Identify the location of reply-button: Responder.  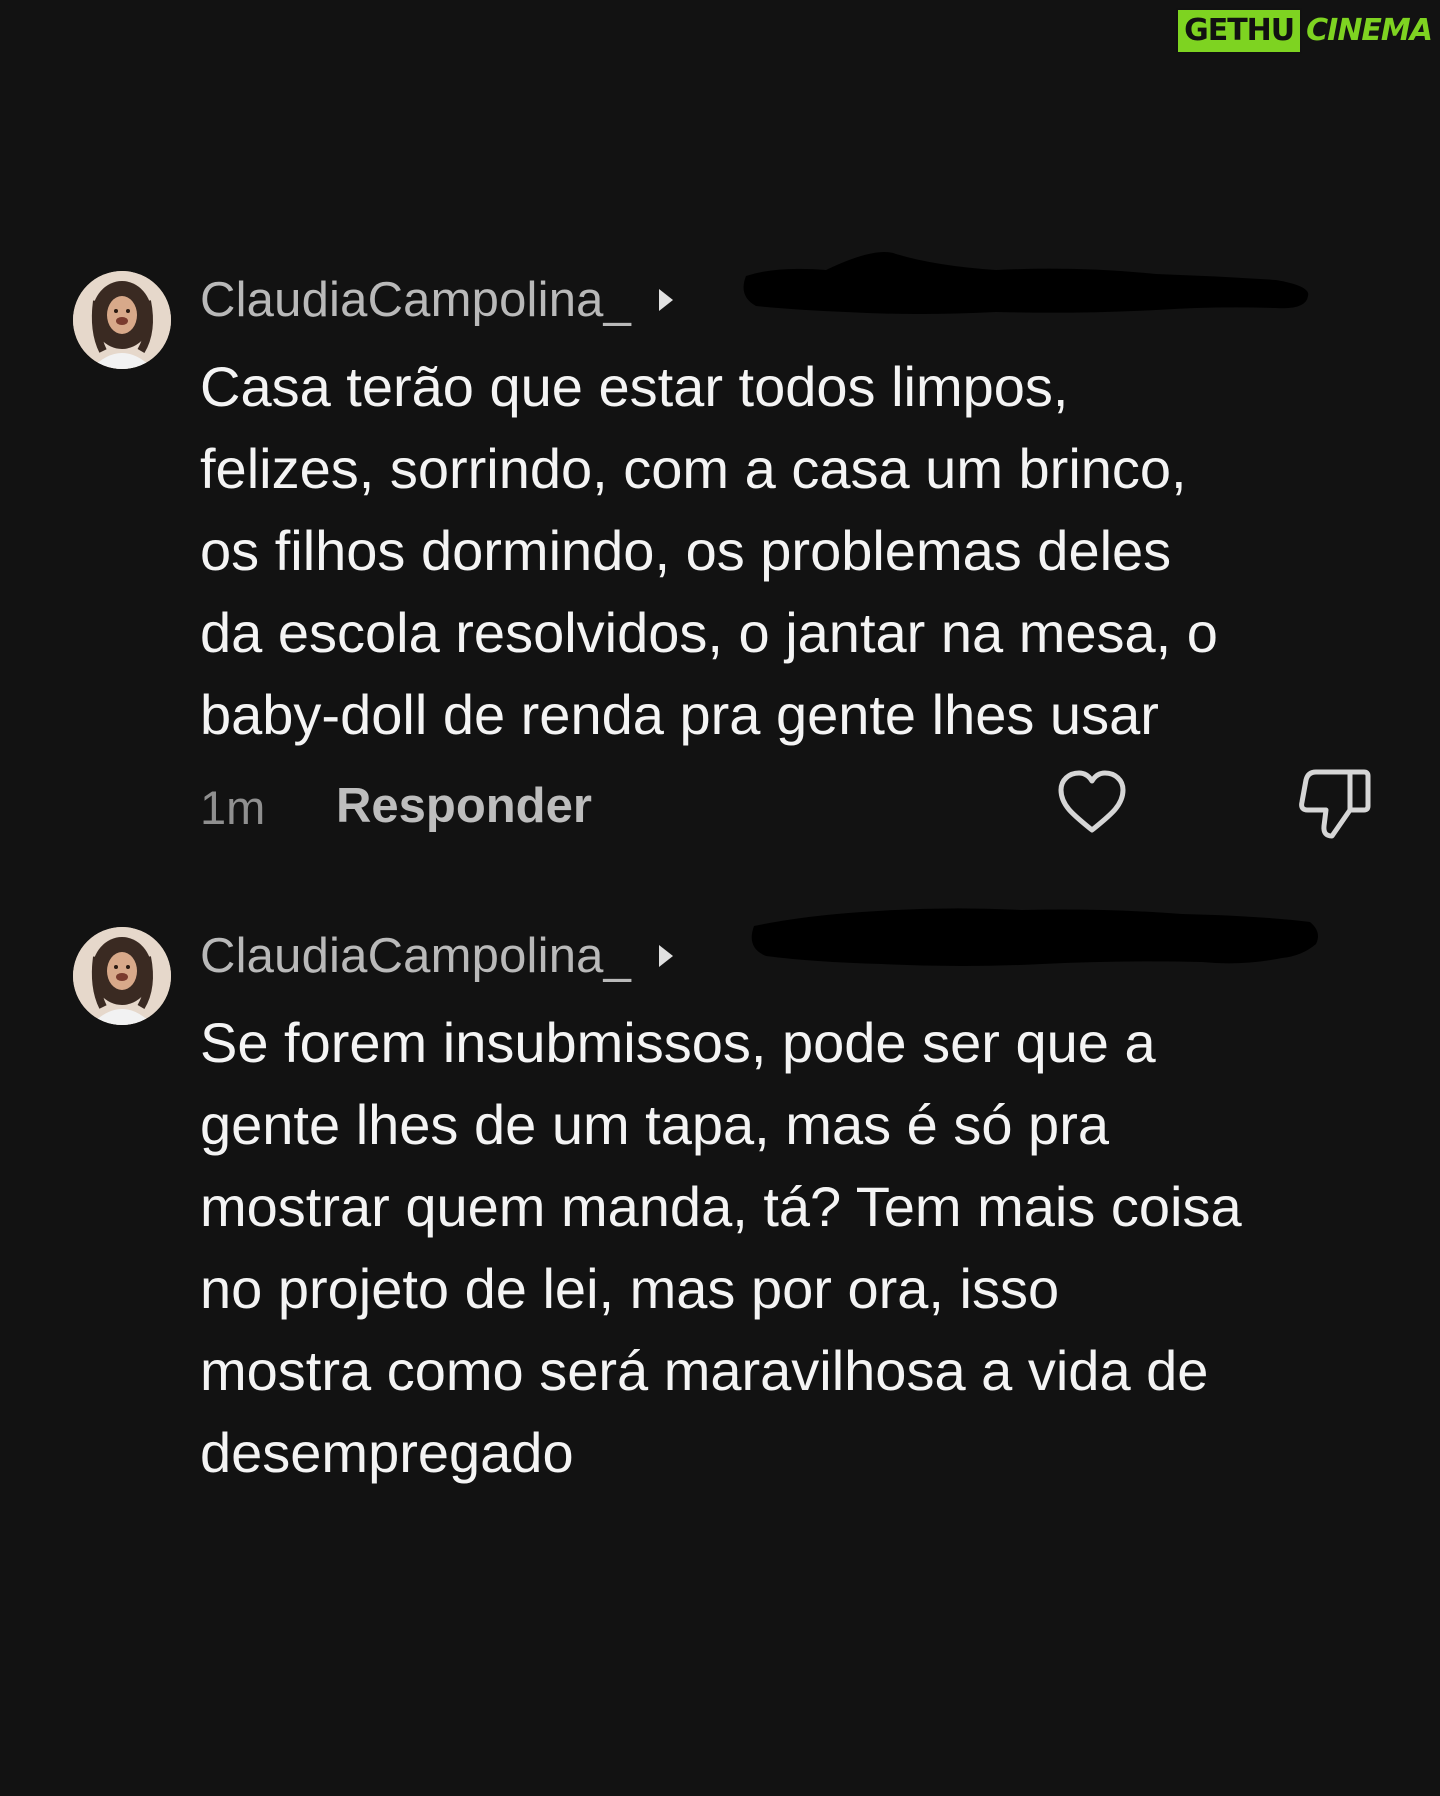
(464, 806).